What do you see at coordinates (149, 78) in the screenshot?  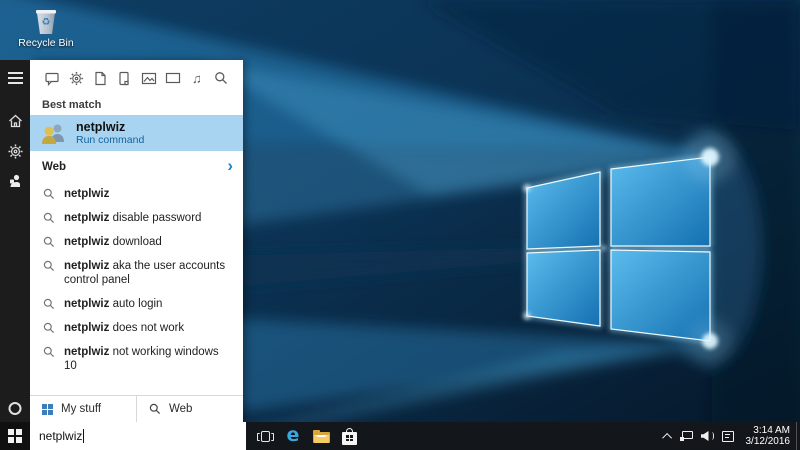 I see `photos-filter-icon` at bounding box center [149, 78].